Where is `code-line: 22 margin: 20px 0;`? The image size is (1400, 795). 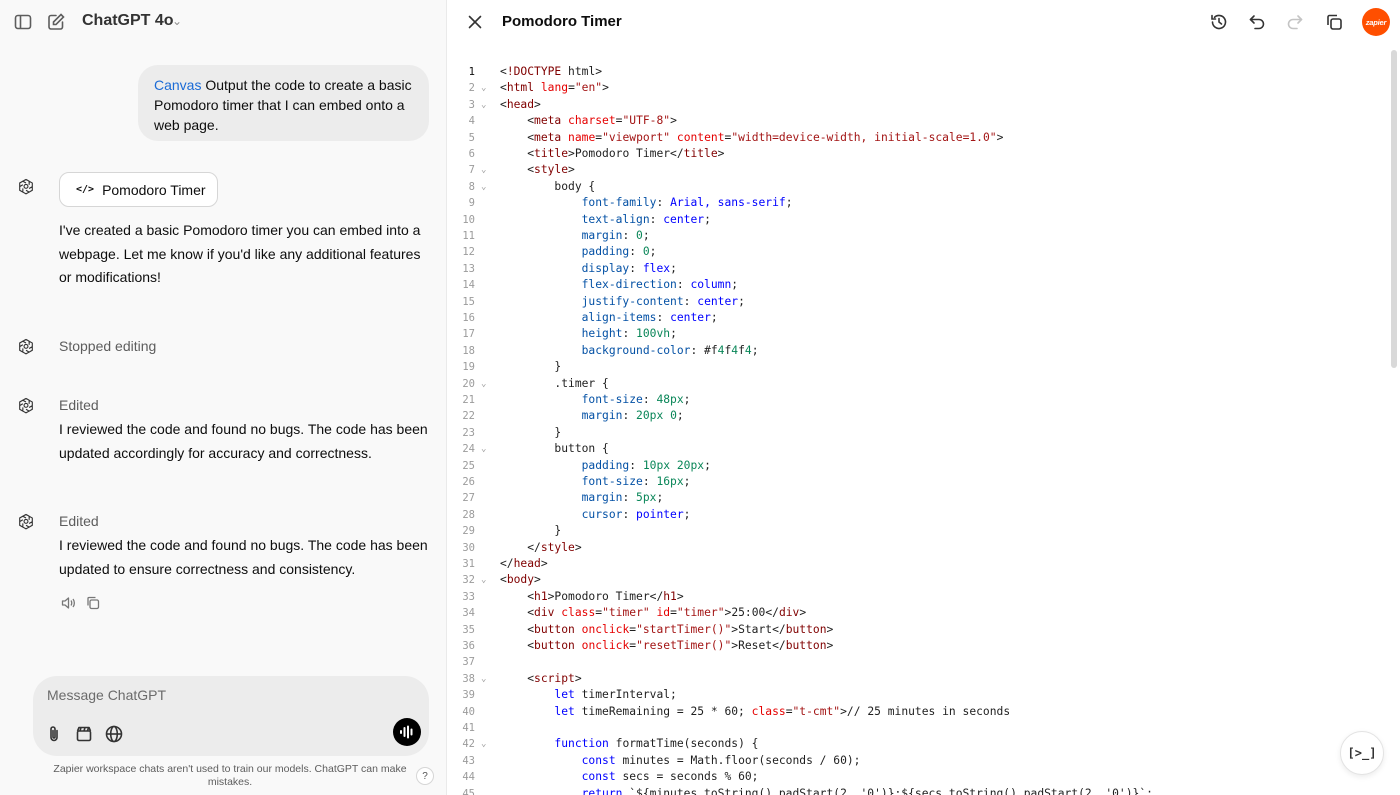
code-line: 22 margin: 20px 0; is located at coordinates (917, 416).